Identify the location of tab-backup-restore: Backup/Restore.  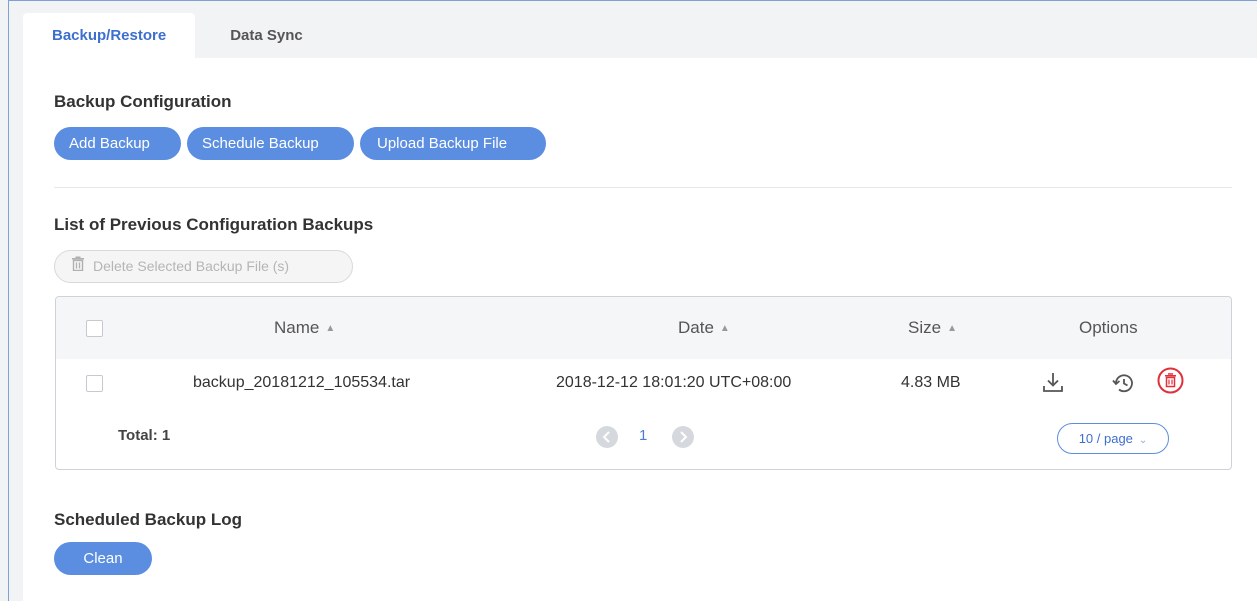
(109, 36).